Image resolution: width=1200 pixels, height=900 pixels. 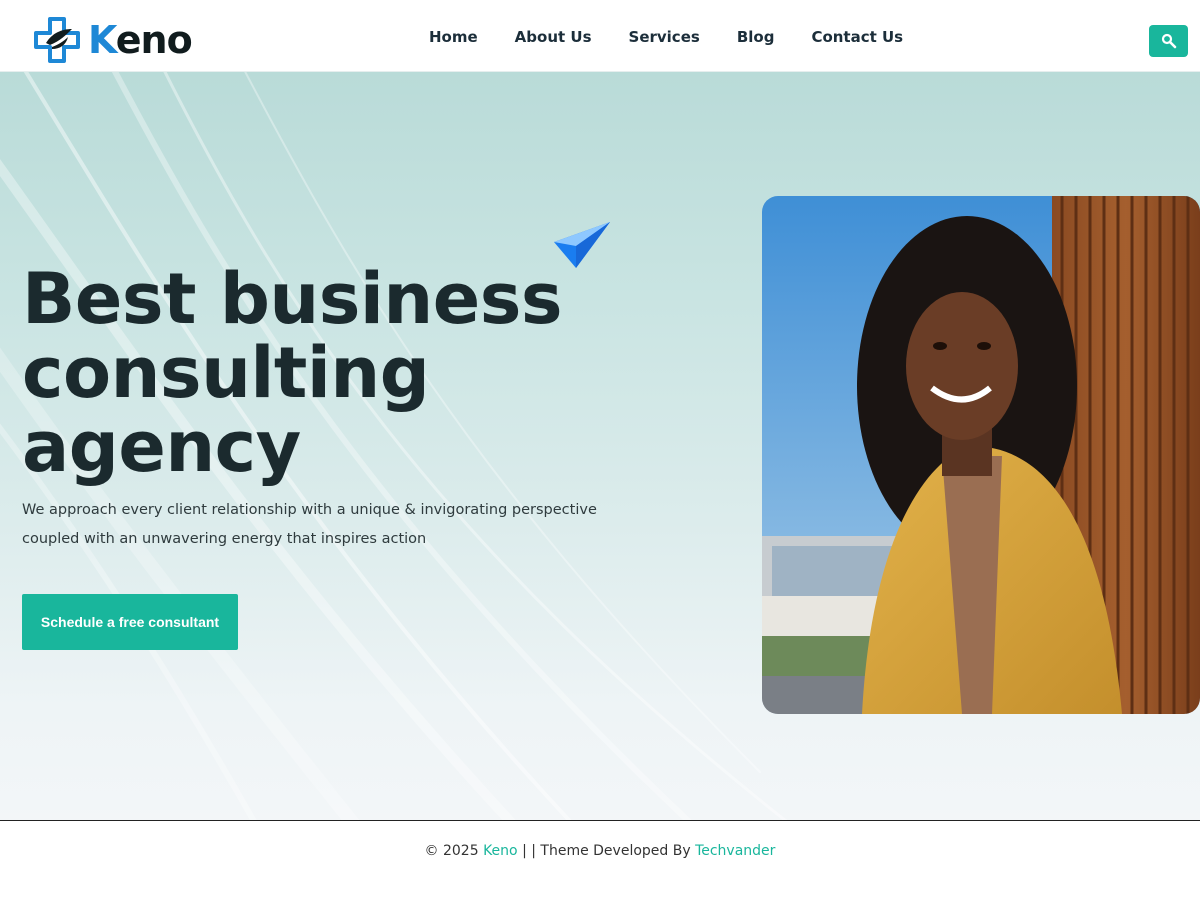 I want to click on search-icon, so click(x=1168, y=41).